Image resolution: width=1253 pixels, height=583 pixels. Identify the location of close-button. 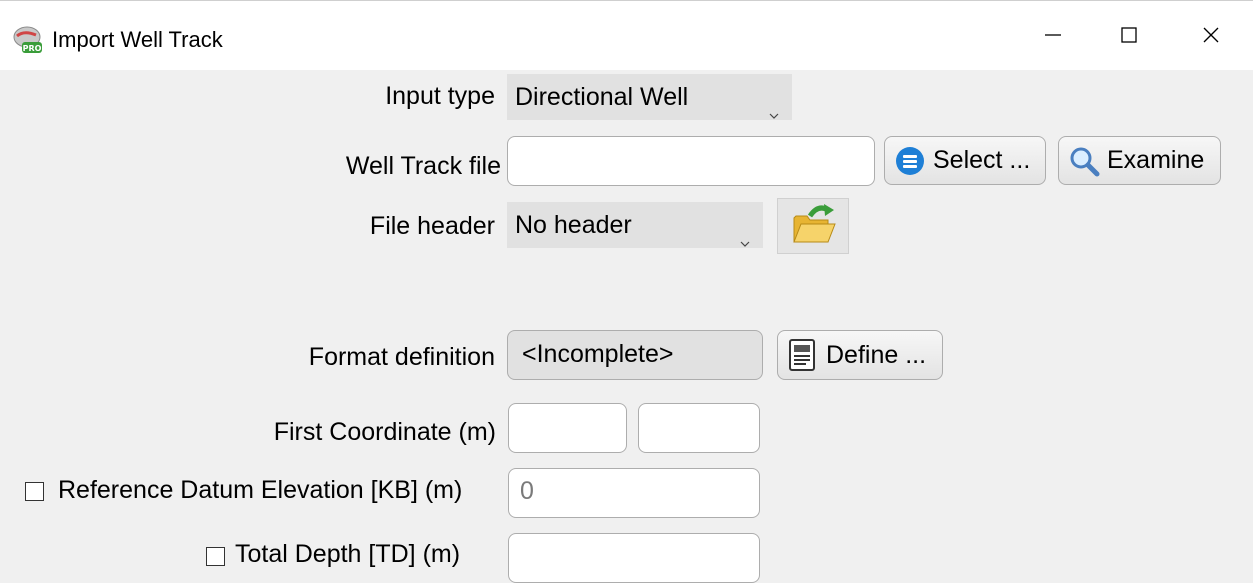
(1211, 35).